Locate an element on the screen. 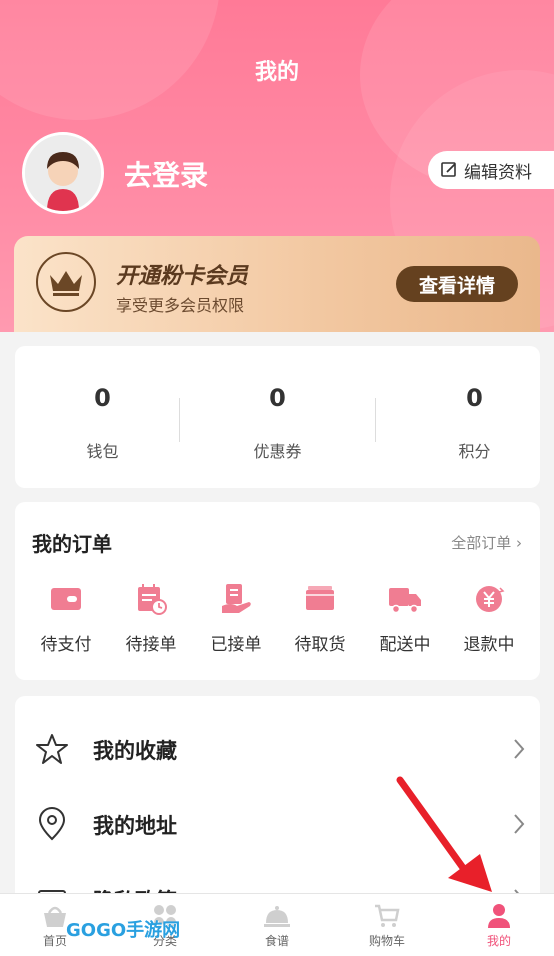 The width and height of the screenshot is (554, 956). order-label: 待取货 is located at coordinates (320, 645).